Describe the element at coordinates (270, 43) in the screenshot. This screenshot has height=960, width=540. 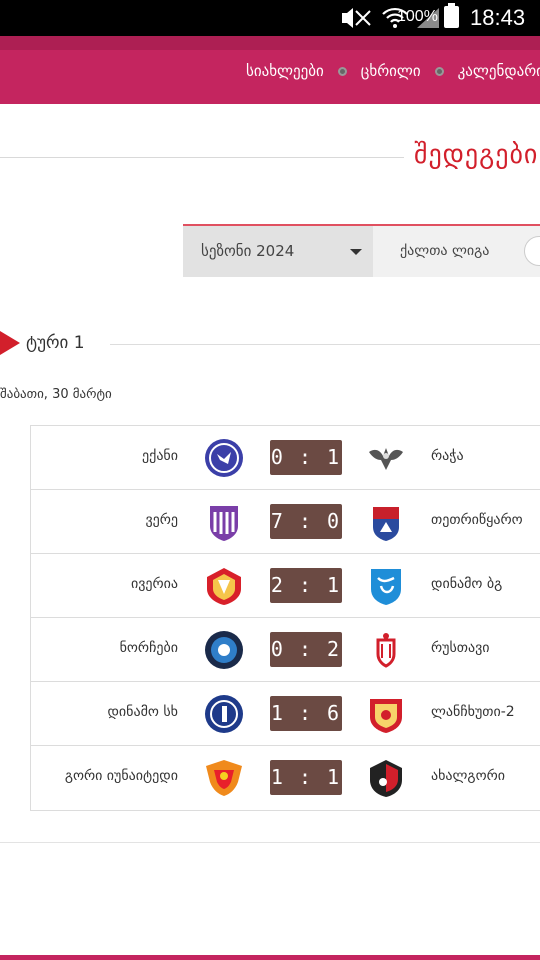
I see `nav-band` at that location.